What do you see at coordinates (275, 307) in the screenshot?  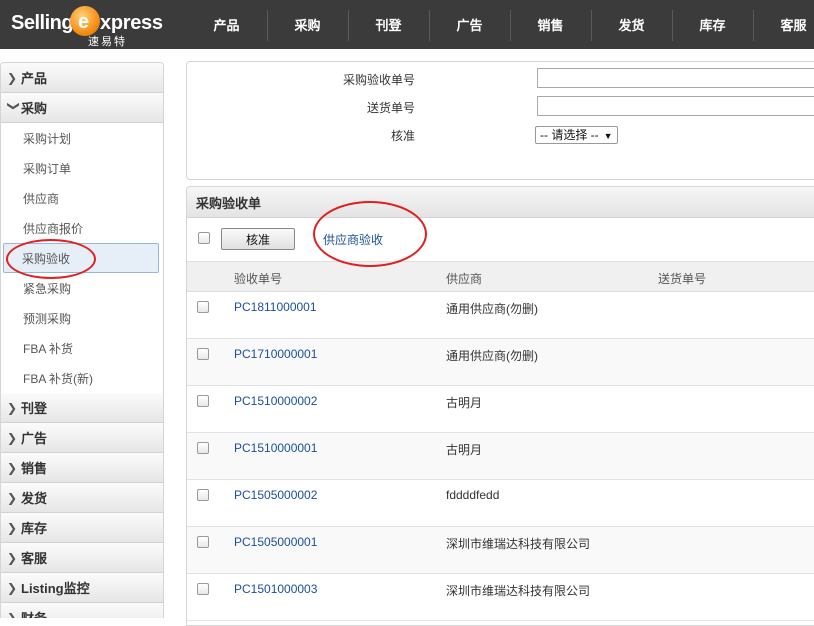 I see `receipt-no-link: PC1811000001` at bounding box center [275, 307].